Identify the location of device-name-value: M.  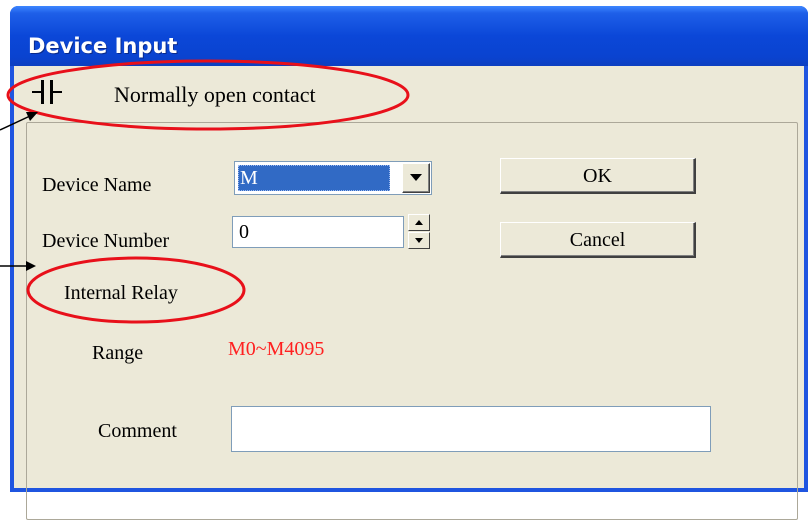
(314, 178).